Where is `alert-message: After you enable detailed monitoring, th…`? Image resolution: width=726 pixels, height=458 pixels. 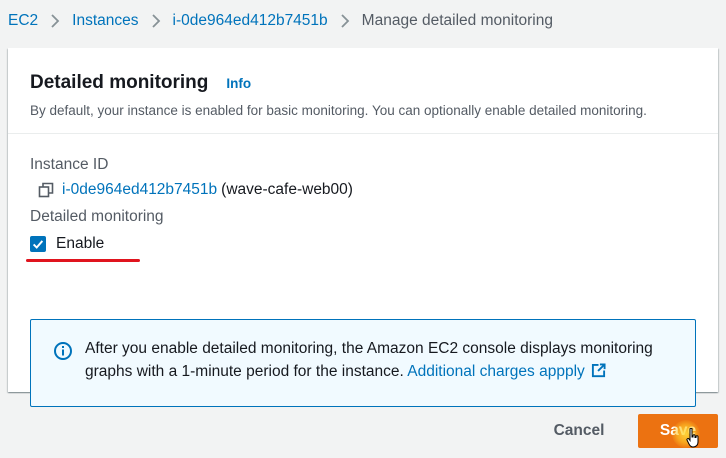 alert-message: After you enable detailed monitoring, th… is located at coordinates (380, 371).